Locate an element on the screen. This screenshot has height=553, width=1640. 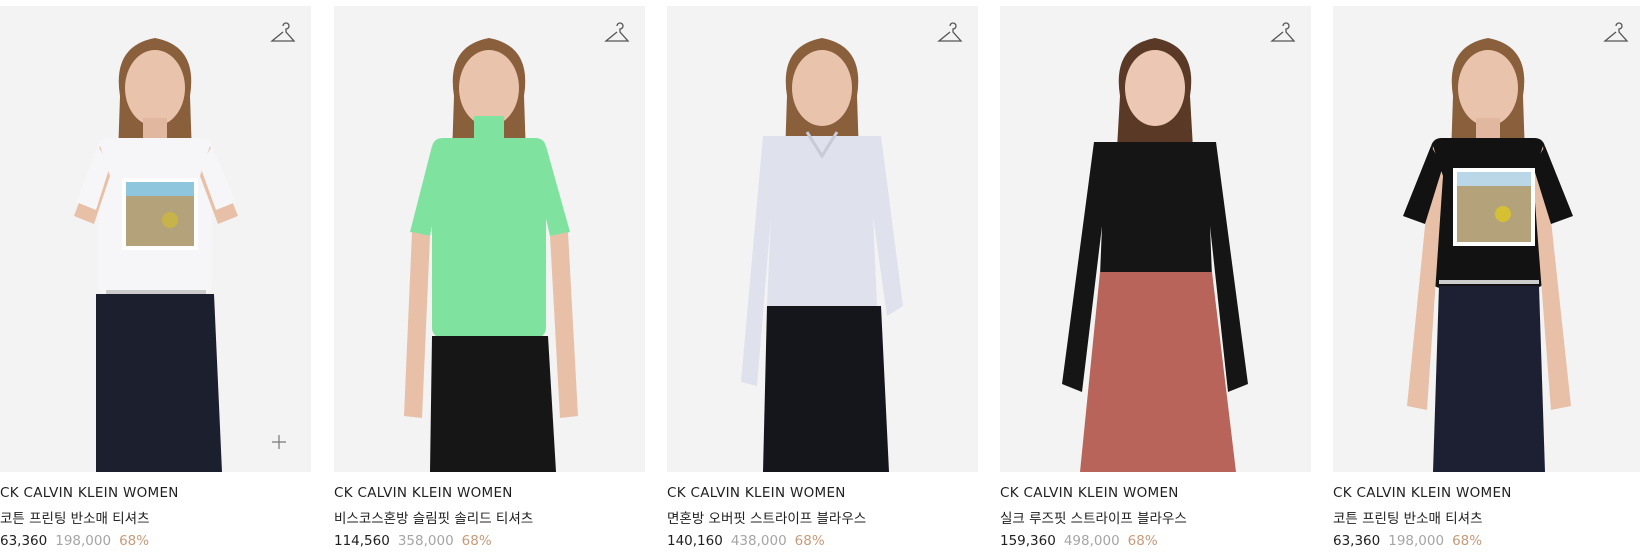
product-name: 비스코스혼방 슬림핏 솔리드 티셔츠 is located at coordinates (489, 517).